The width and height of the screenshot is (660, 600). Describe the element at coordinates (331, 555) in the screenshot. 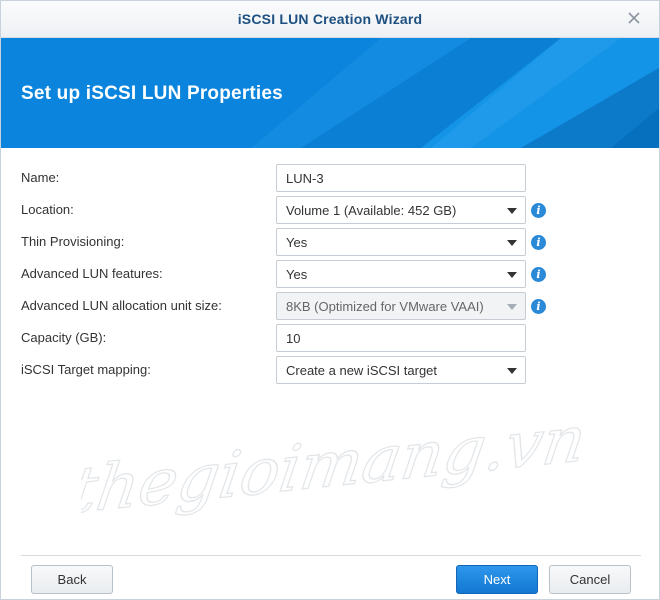

I see `footer-divider` at that location.